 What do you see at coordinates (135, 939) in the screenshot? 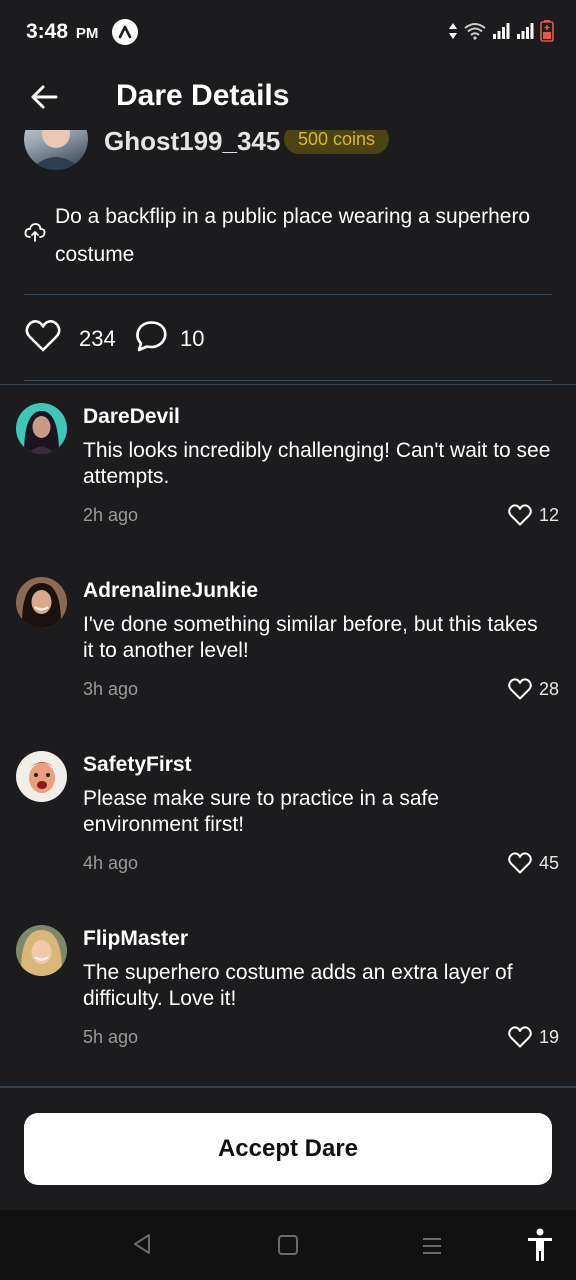
I see `comment-username: FlipMaster` at bounding box center [135, 939].